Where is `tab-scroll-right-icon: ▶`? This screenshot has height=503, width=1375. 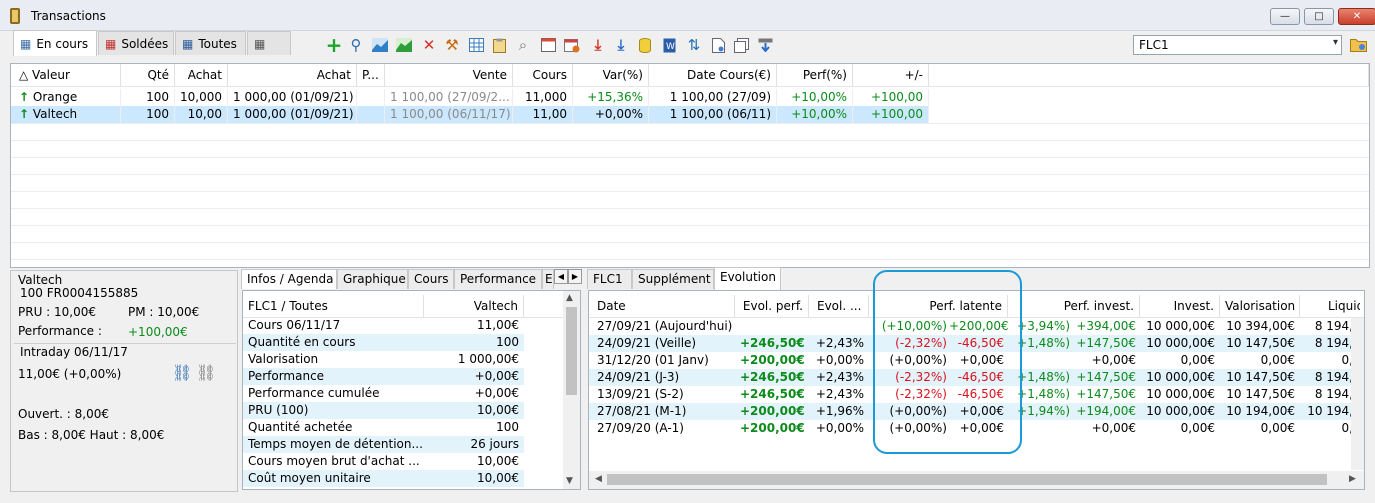
tab-scroll-right-icon: ▶ is located at coordinates (575, 276).